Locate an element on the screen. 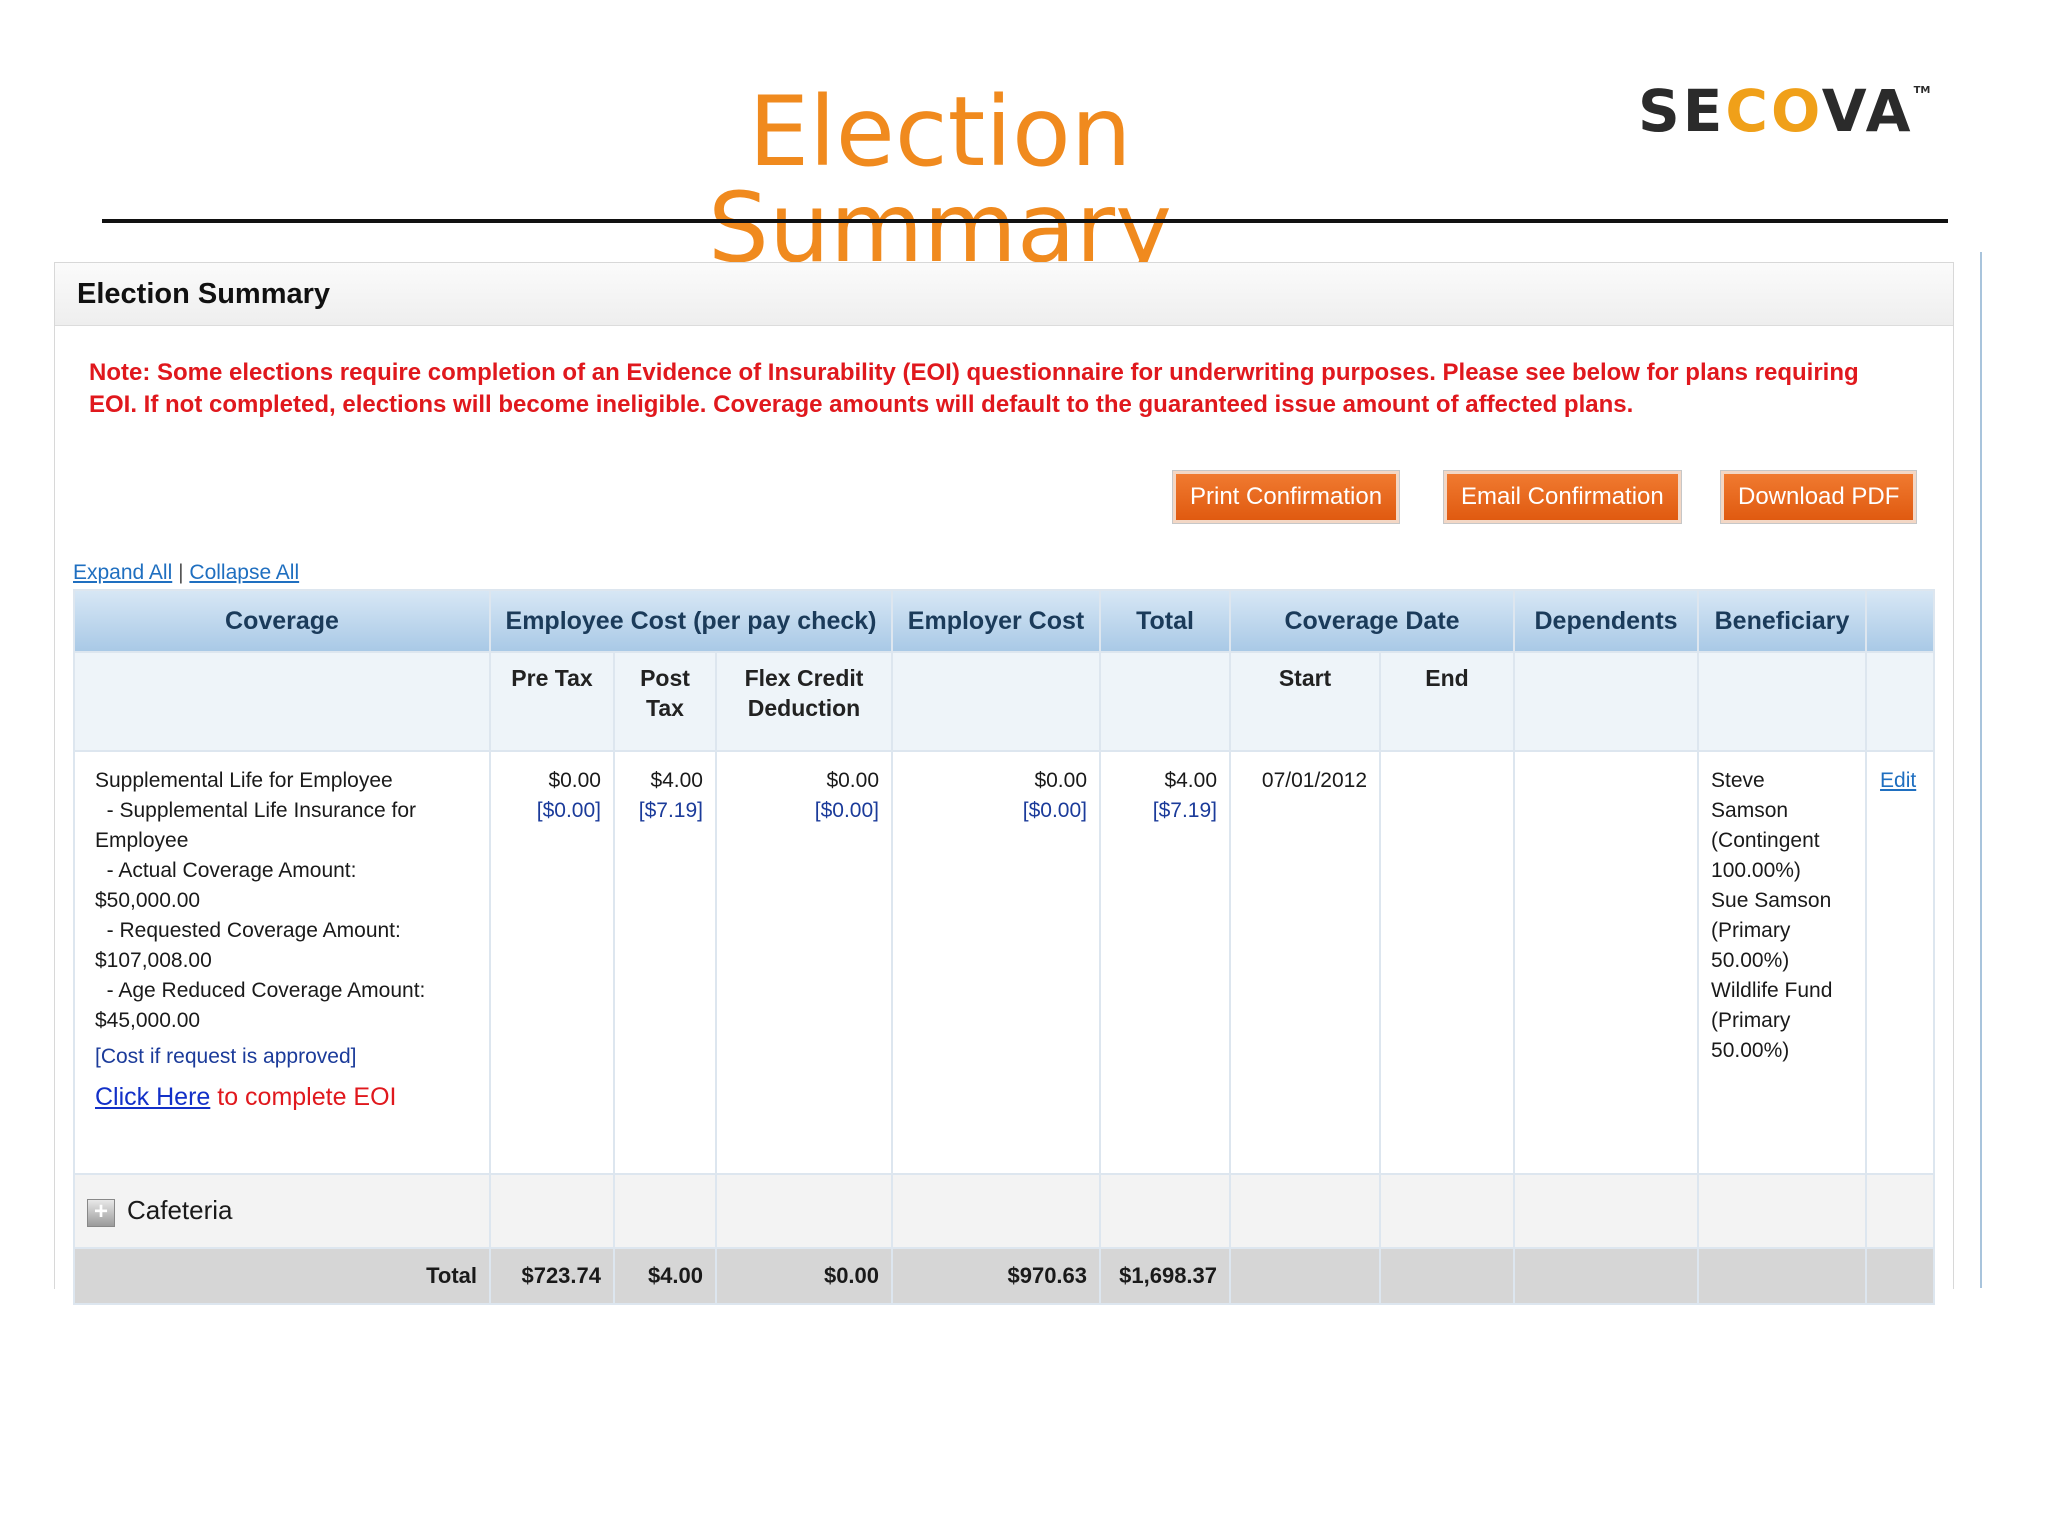 The width and height of the screenshot is (2048, 1536). edit-link: Edit is located at coordinates (1892, 780).